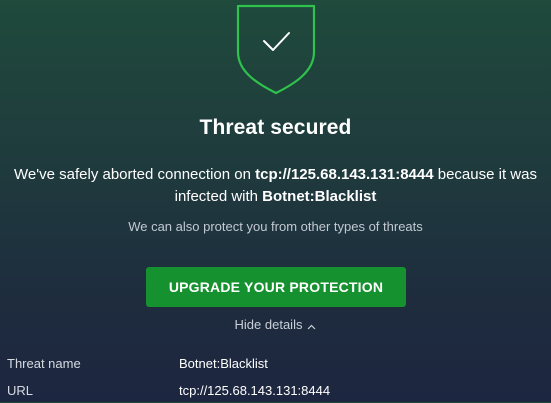 The image size is (551, 403). I want to click on hide-details-label: Hide details, so click(268, 324).